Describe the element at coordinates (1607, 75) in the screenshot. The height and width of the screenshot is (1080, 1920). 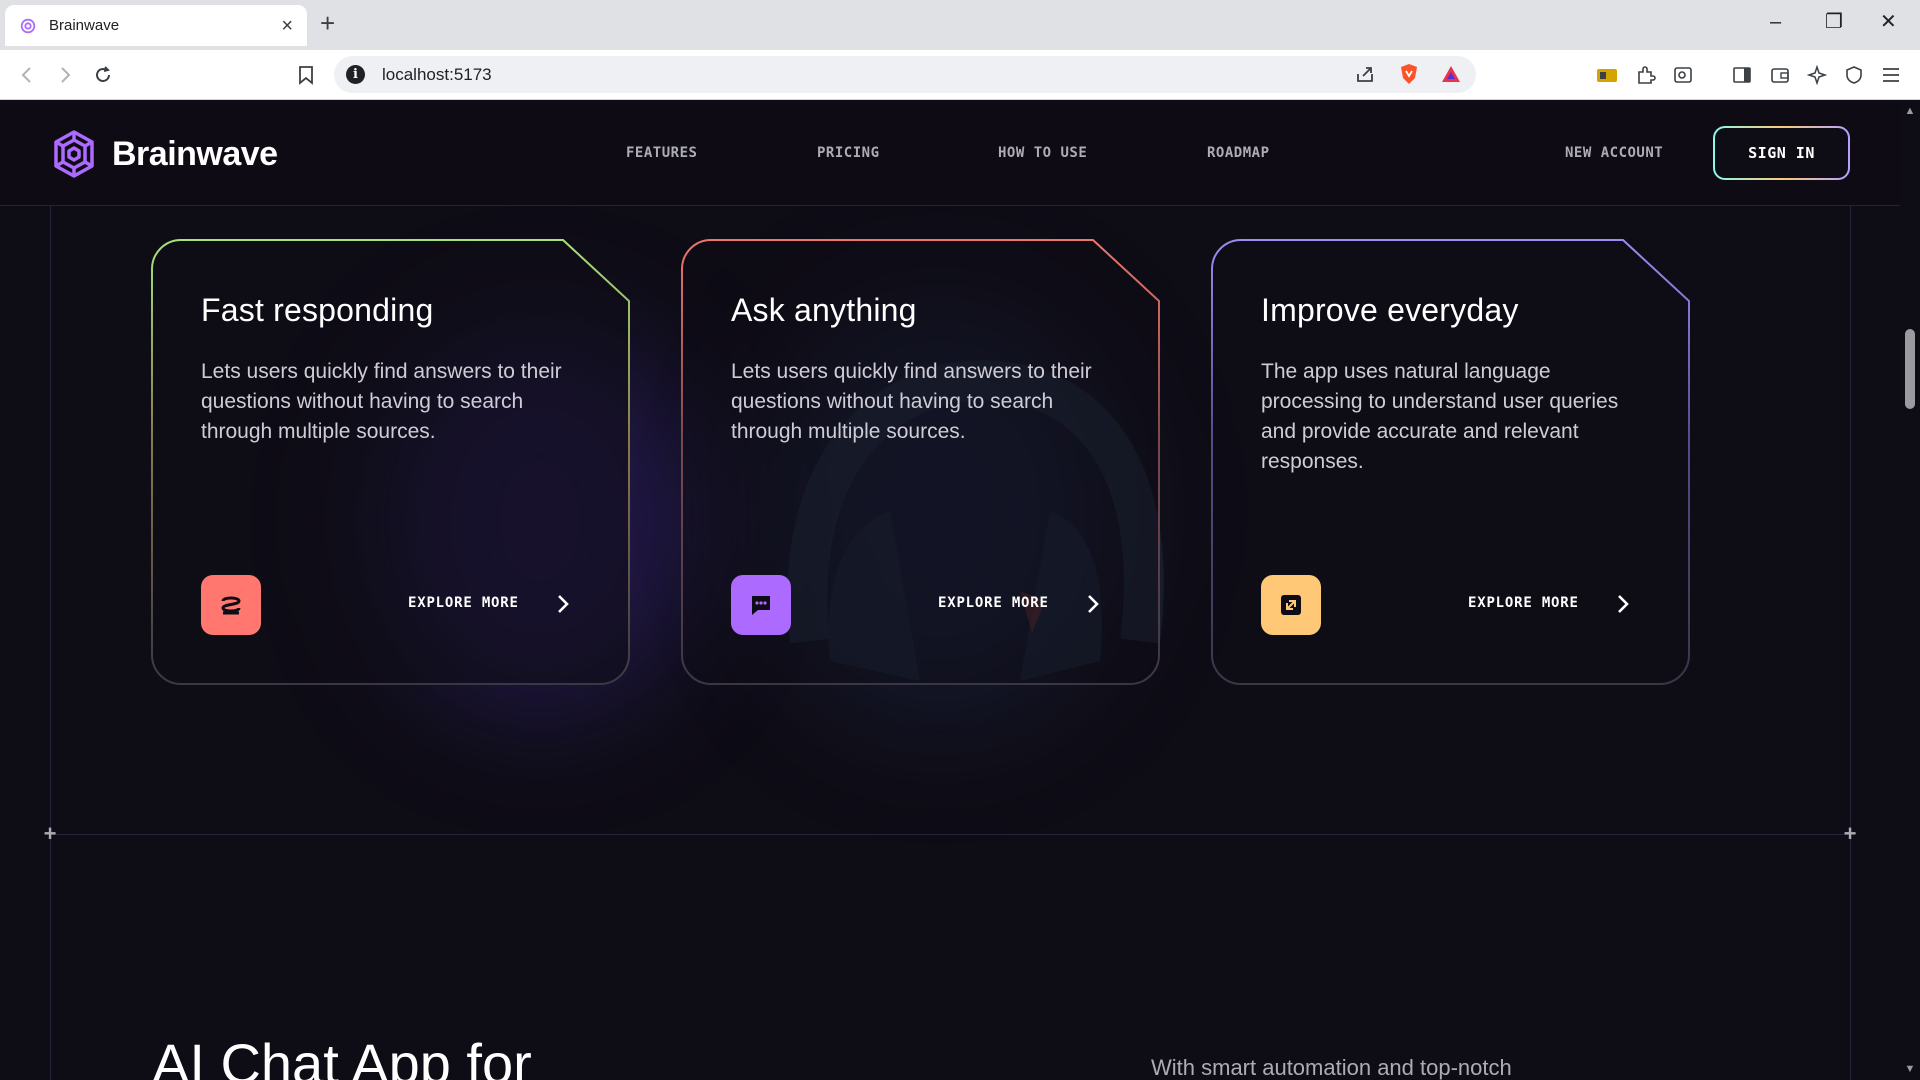
I see `cast-icon` at that location.